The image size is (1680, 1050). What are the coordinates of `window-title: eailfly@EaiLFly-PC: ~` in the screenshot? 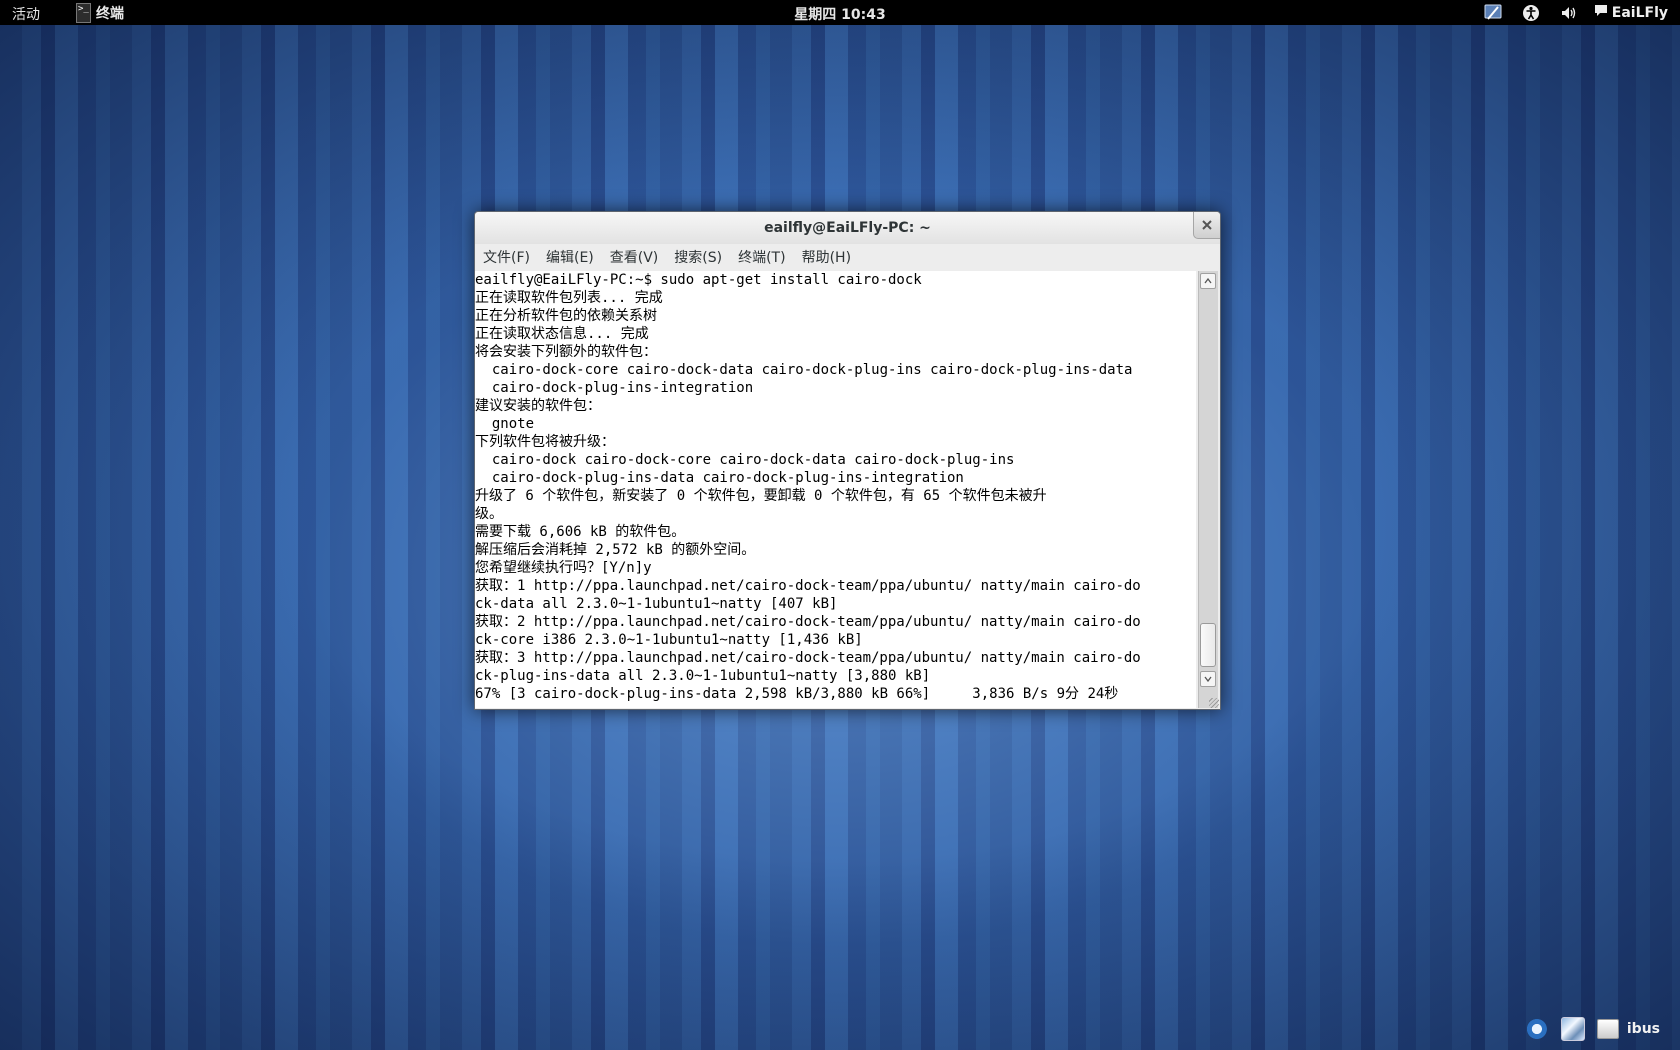 It's located at (847, 228).